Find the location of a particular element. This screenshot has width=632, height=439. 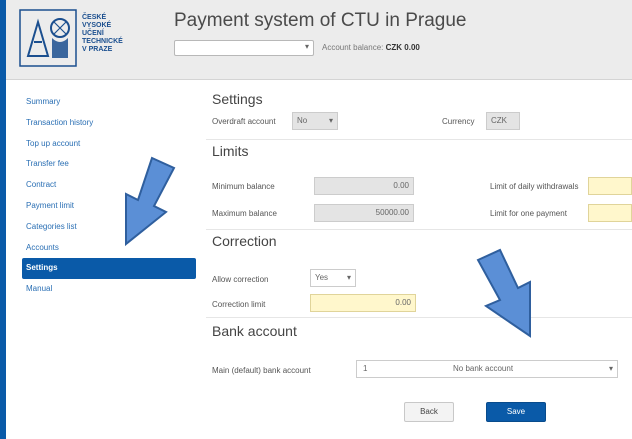

bank-account-number: 1 is located at coordinates (365, 368).